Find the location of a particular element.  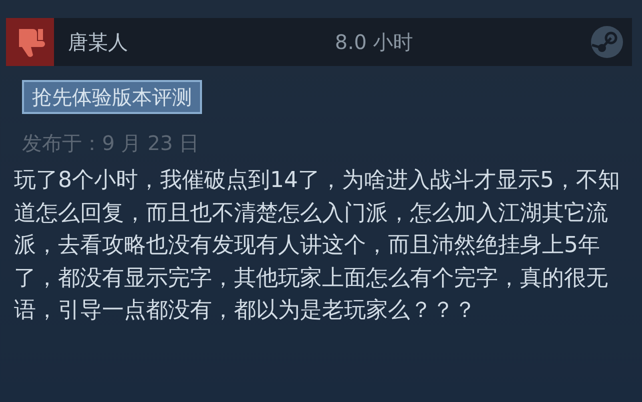

post-date: 发布于：9 月 23 日 is located at coordinates (111, 143).